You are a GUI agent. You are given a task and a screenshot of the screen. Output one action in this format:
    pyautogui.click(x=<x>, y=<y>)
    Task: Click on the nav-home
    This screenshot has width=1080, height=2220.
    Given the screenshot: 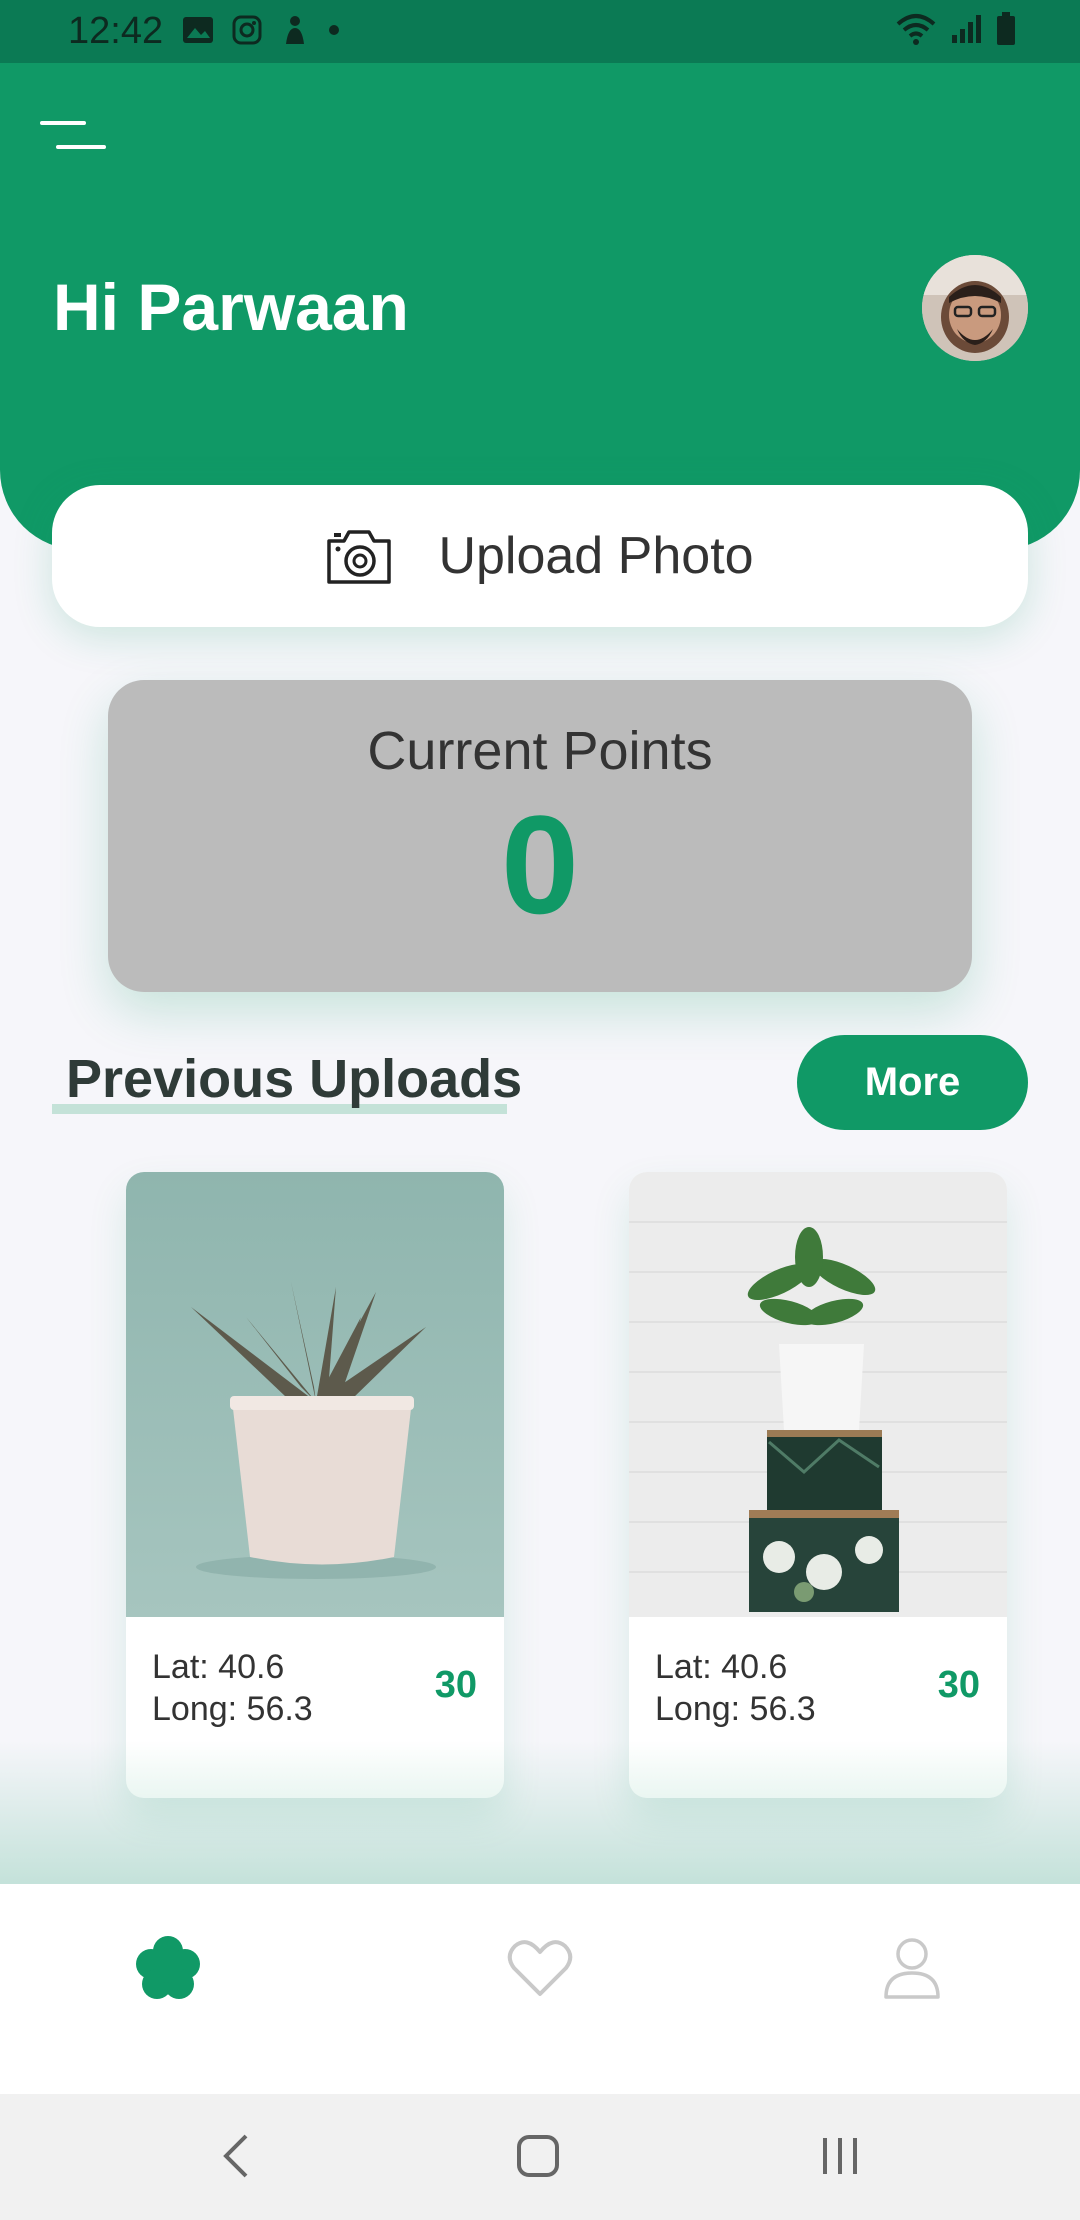 What is the action you would take?
    pyautogui.click(x=168, y=1968)
    